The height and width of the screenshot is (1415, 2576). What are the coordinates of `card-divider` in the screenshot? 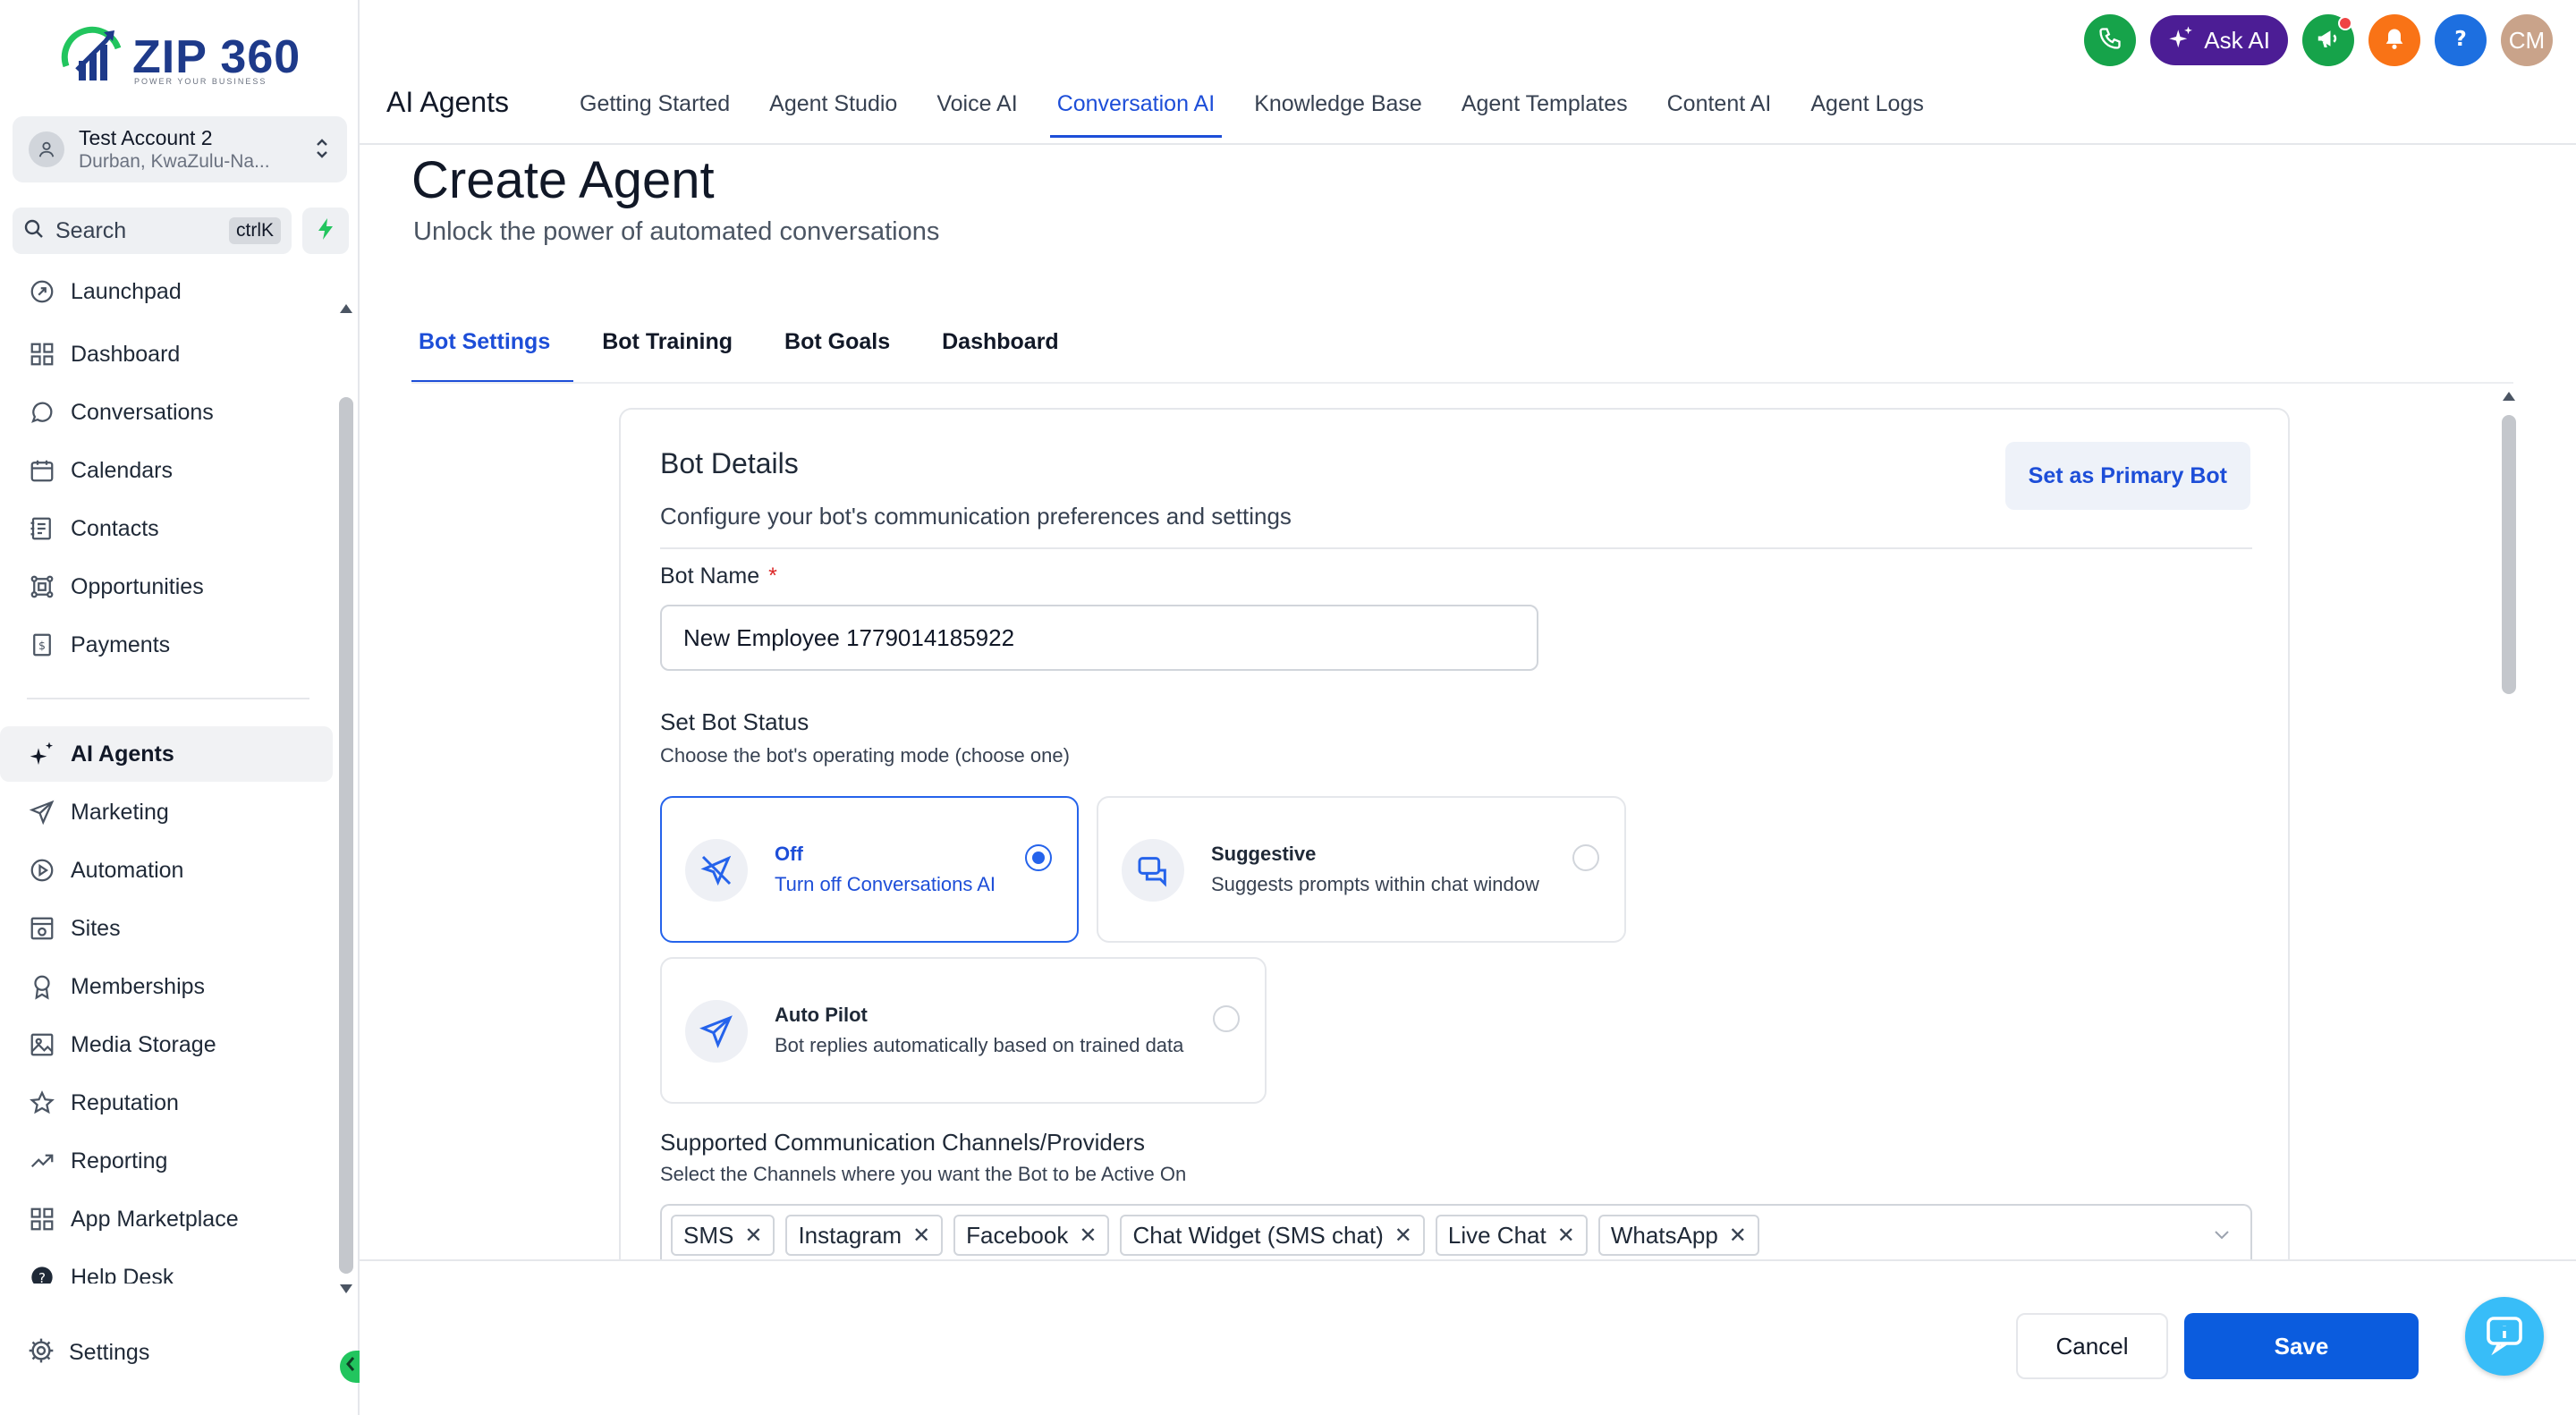 It's located at (1456, 548).